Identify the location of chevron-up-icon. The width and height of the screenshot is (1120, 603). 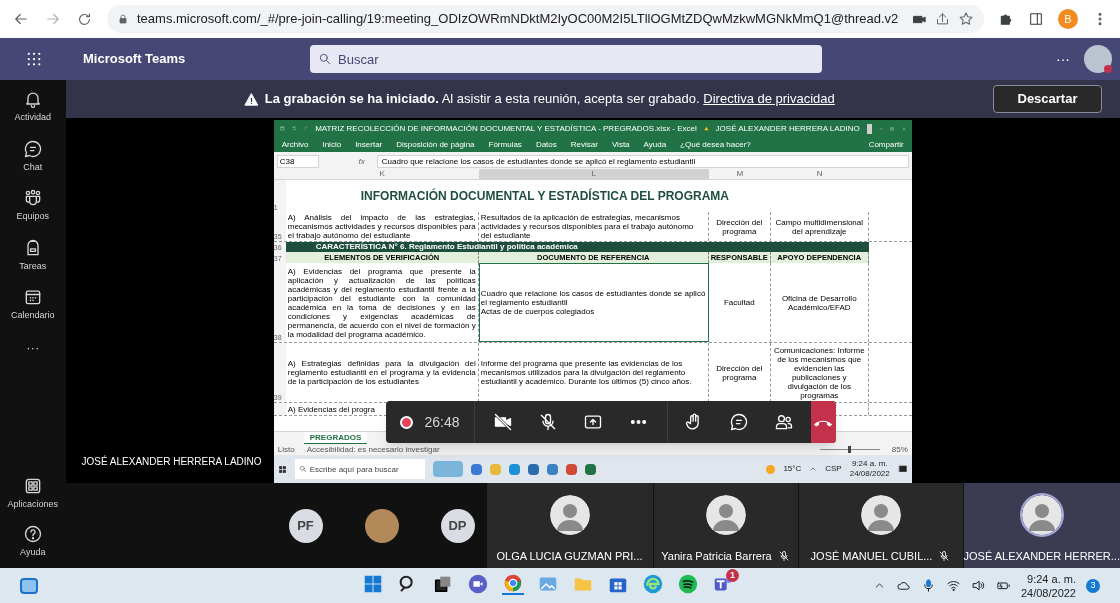
(813, 469).